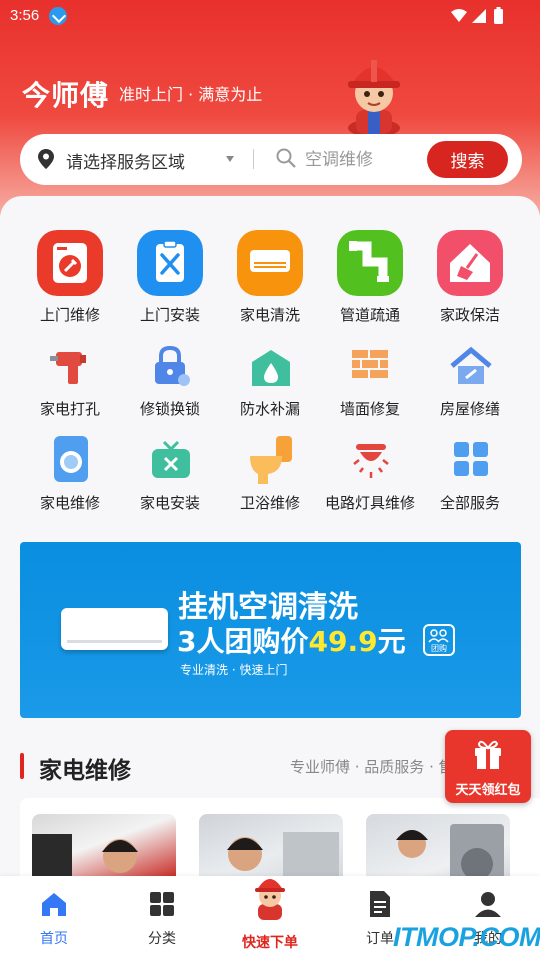  Describe the element at coordinates (172, 366) in the screenshot. I see `lock-icon` at that location.